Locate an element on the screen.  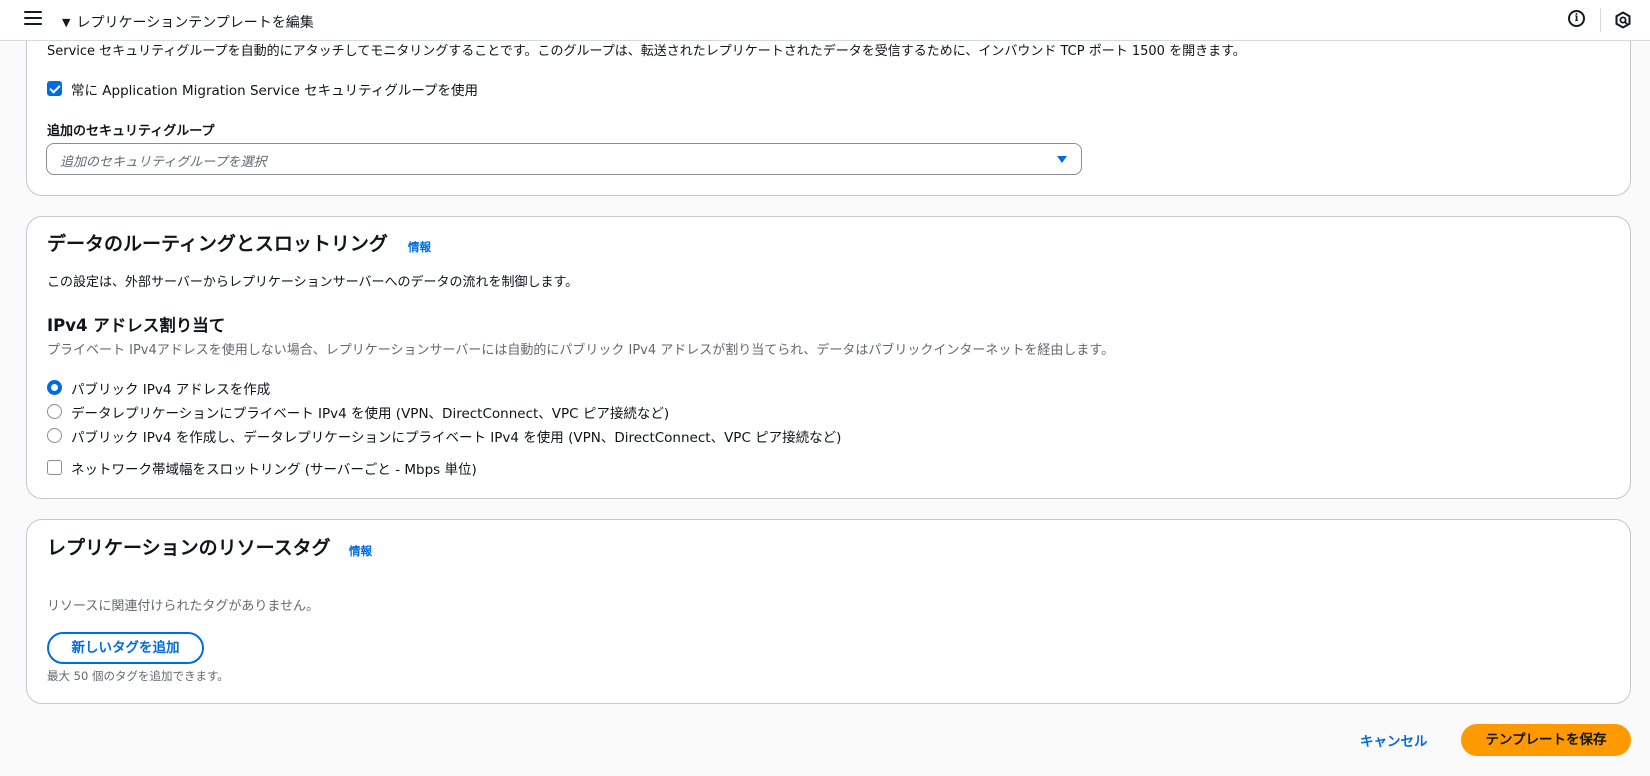
radio-public-ipv4-label: パブリック IPv4 アドレスを作成 is located at coordinates (170, 388).